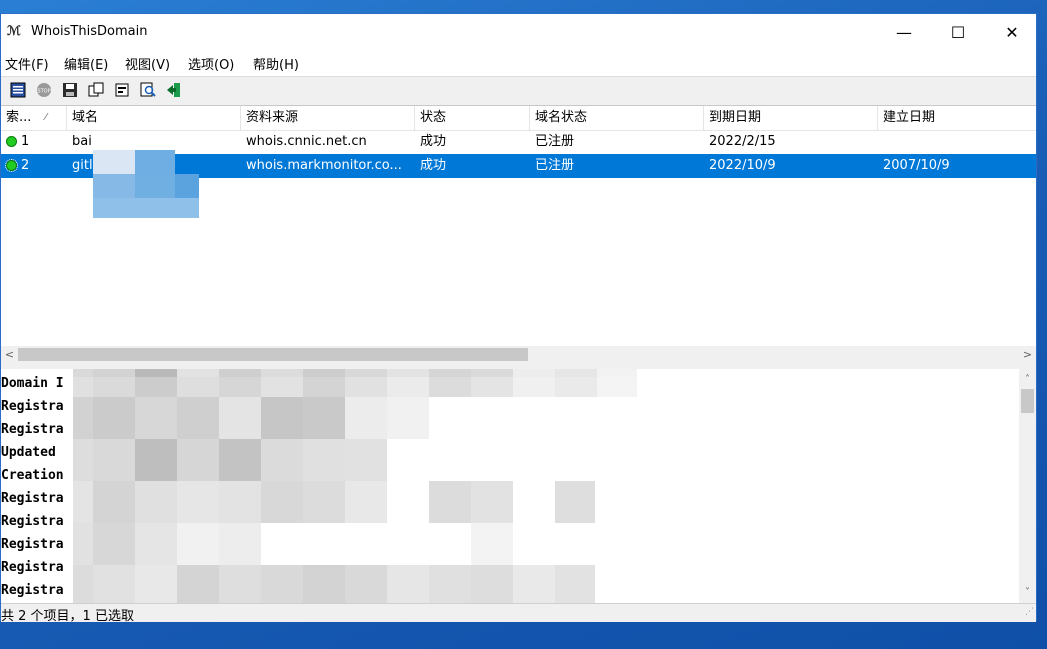  I want to click on column-status: 状态, so click(472, 118).